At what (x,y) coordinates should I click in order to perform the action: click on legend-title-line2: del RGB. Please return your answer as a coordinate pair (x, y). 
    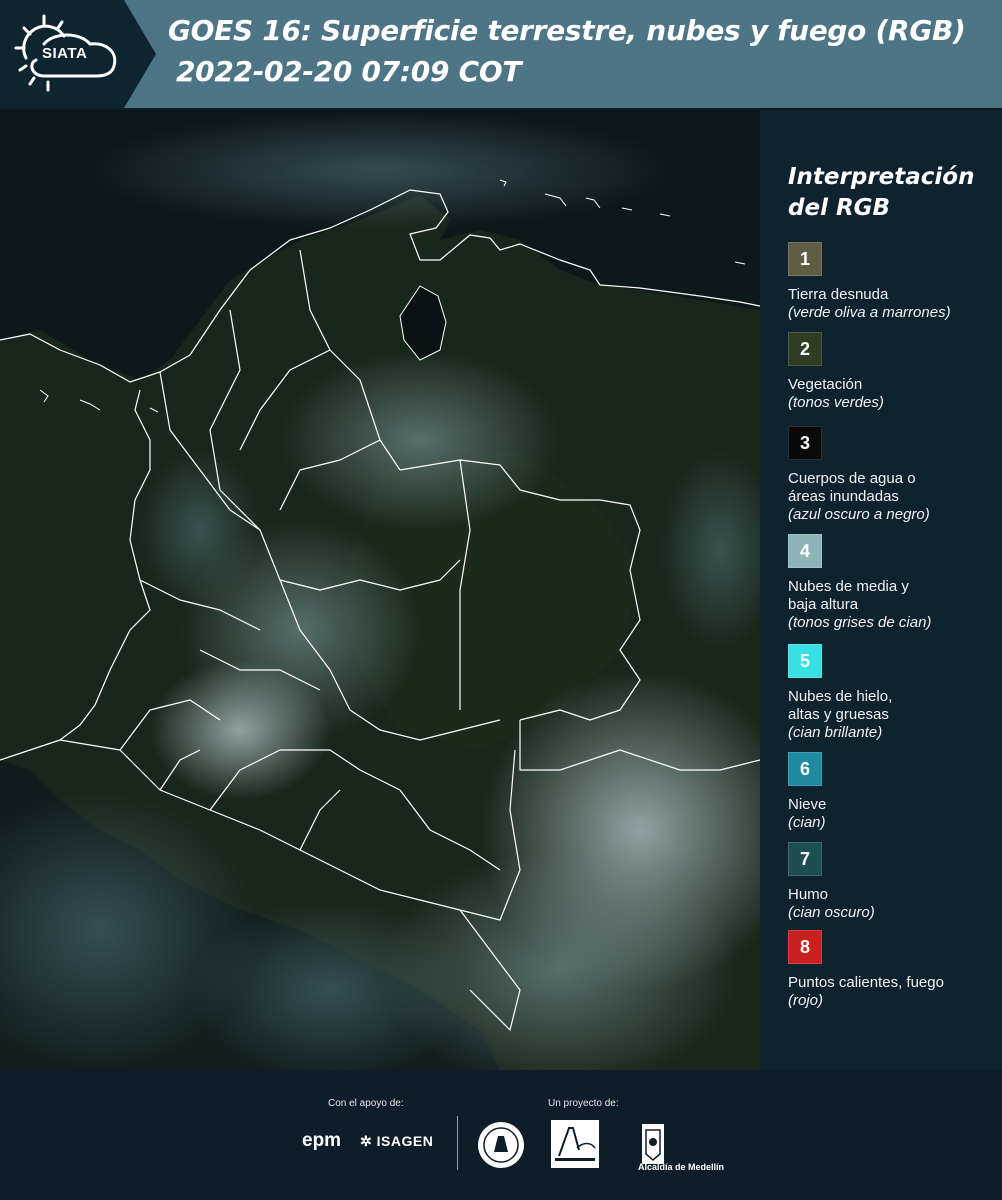
    Looking at the image, I should click on (839, 208).